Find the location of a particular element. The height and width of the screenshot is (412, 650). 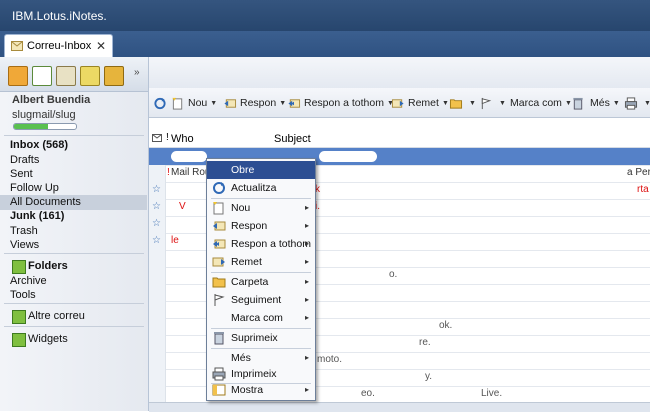

row-snippet: y. is located at coordinates (429, 376).